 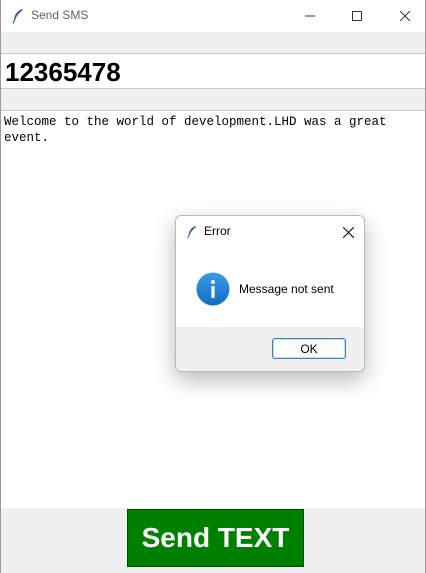 What do you see at coordinates (270, 349) in the screenshot?
I see `dialog-footer: OK` at bounding box center [270, 349].